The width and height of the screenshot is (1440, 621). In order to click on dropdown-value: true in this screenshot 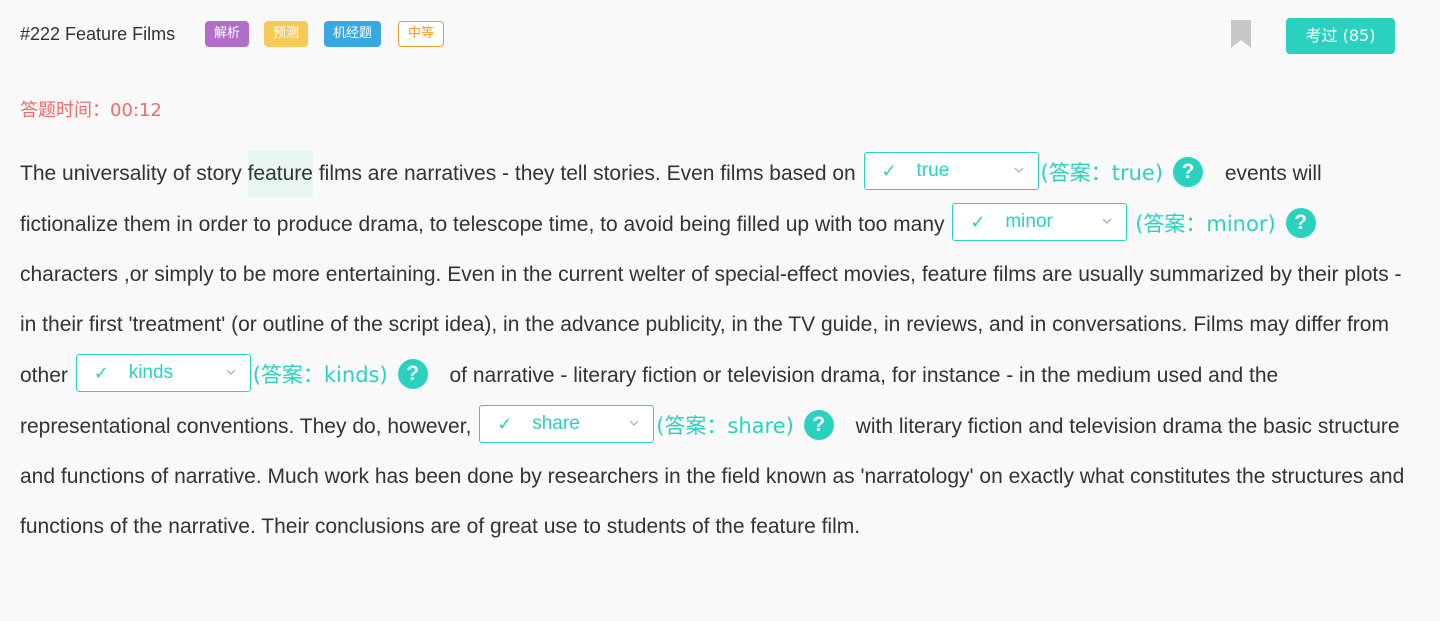, I will do `click(933, 171)`.